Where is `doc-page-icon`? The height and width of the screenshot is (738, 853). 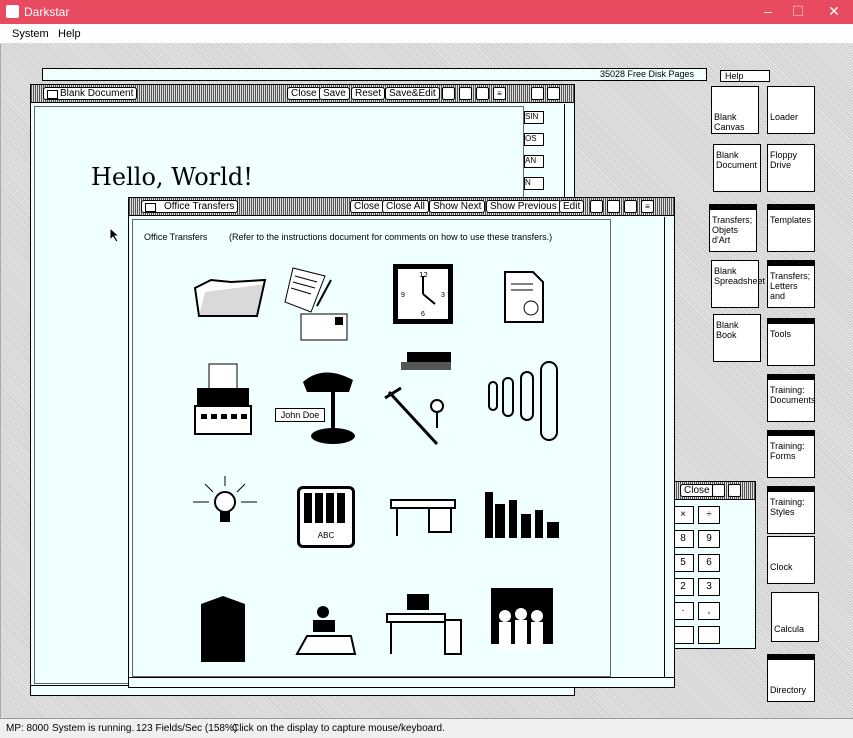
doc-page-icon is located at coordinates (448, 93).